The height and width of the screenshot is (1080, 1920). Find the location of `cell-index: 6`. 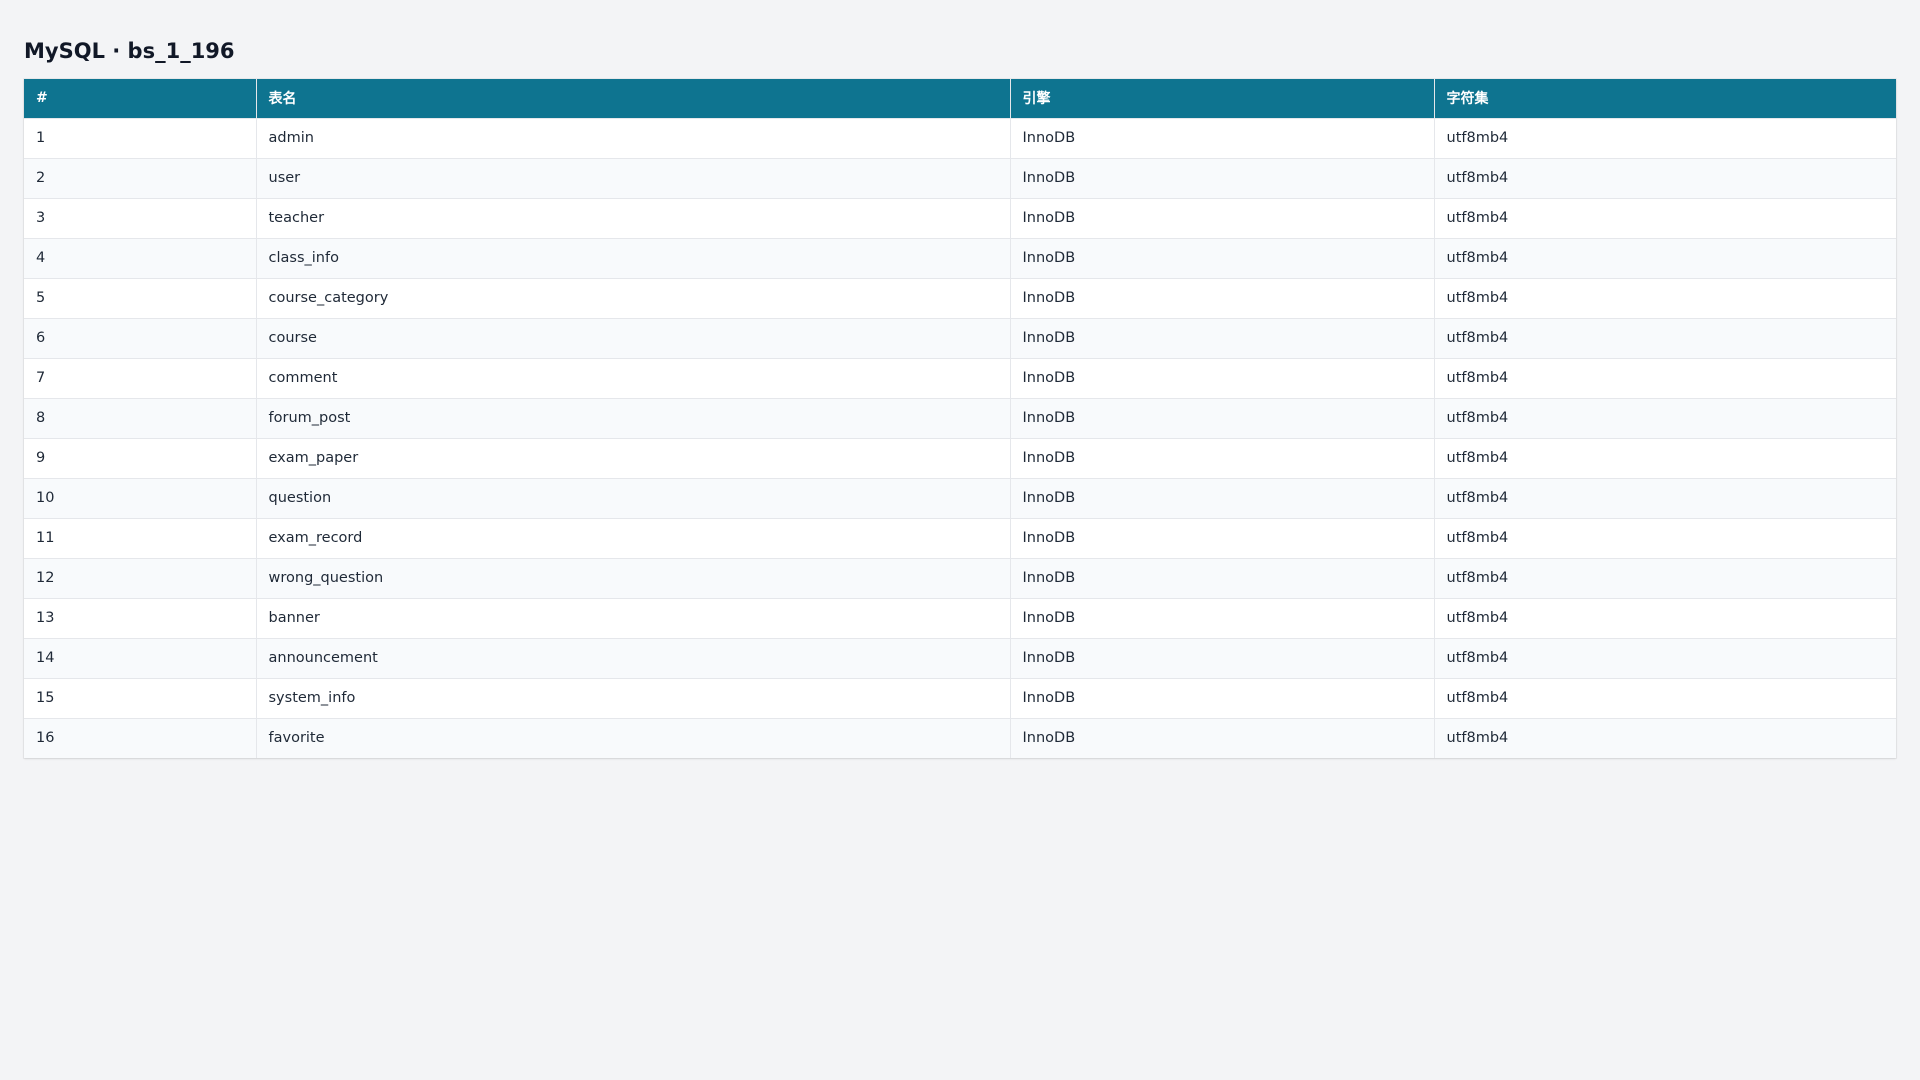

cell-index: 6 is located at coordinates (140, 337).